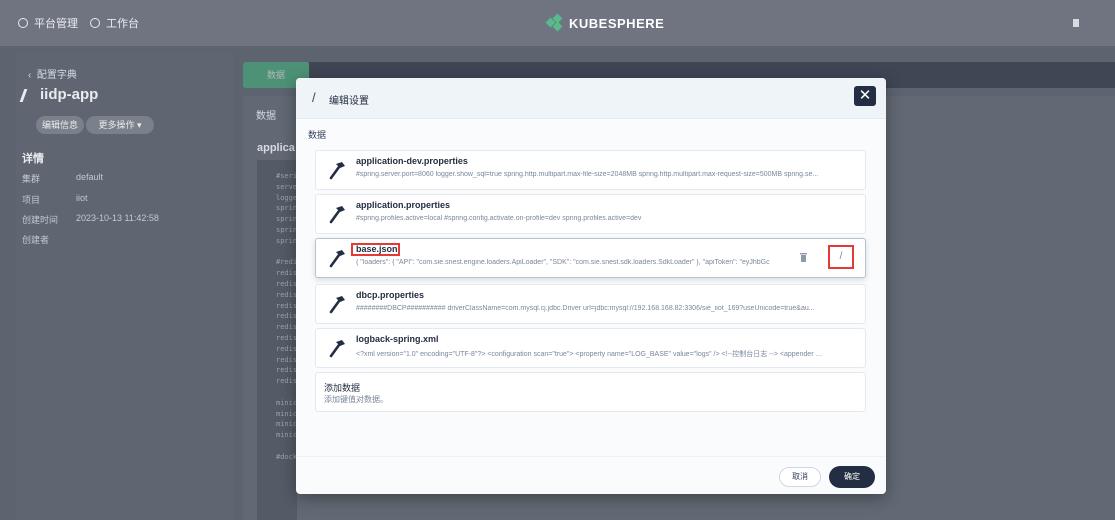  I want to click on code-line: serve, so click(287, 186).